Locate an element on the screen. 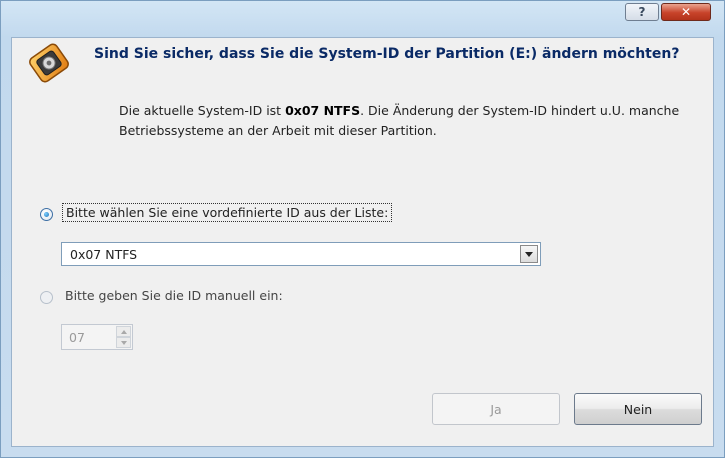 Image resolution: width=725 pixels, height=458 pixels. combo-selected-value: 0x07 NTFS is located at coordinates (104, 254).